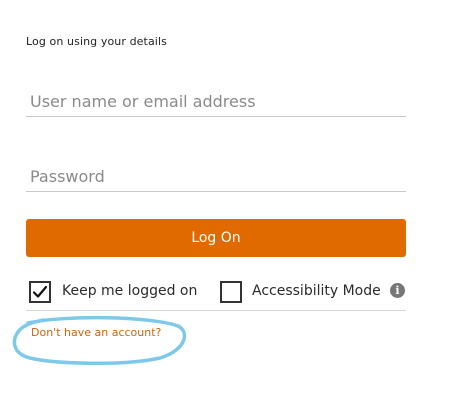  I want to click on info-icon: i, so click(397, 290).